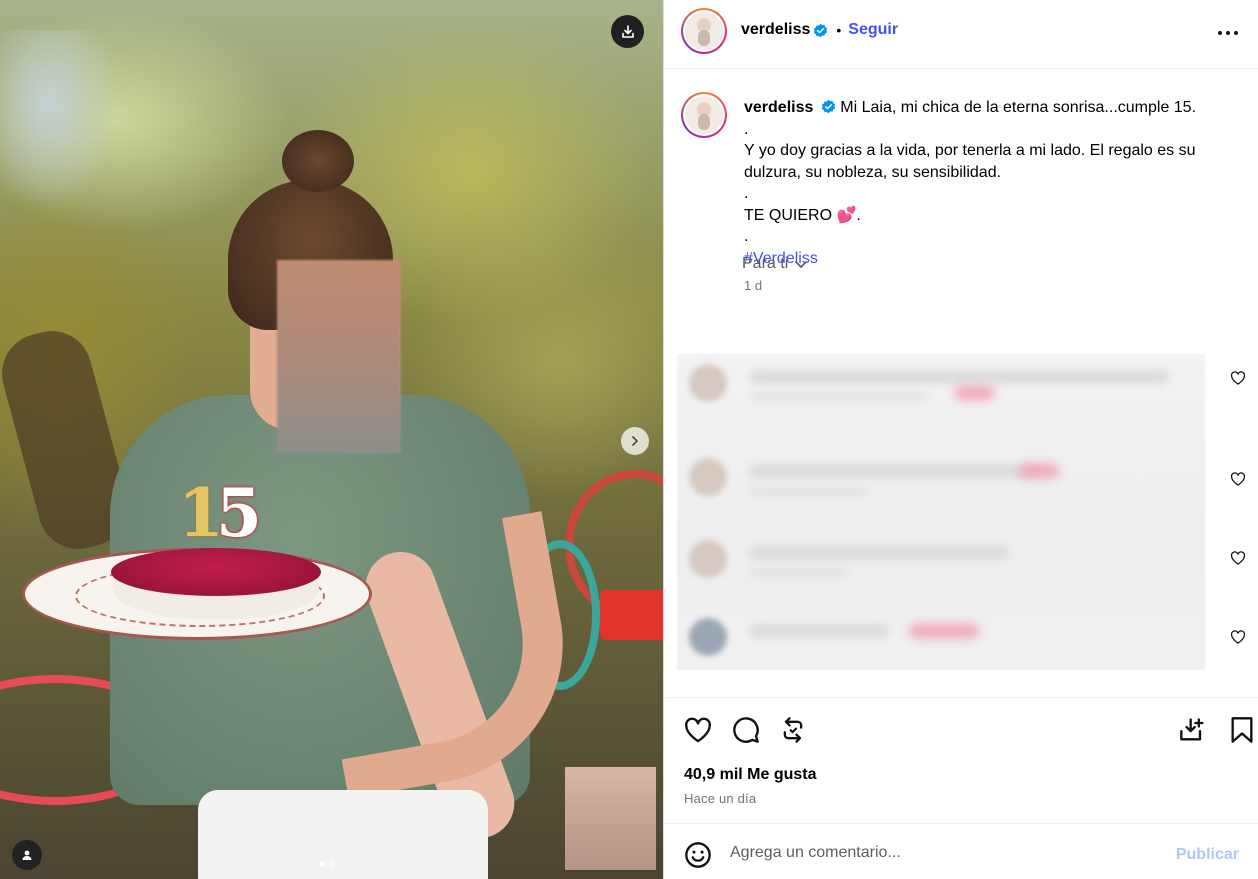  Describe the element at coordinates (1207, 855) in the screenshot. I see `publish-button: Publicar` at that location.